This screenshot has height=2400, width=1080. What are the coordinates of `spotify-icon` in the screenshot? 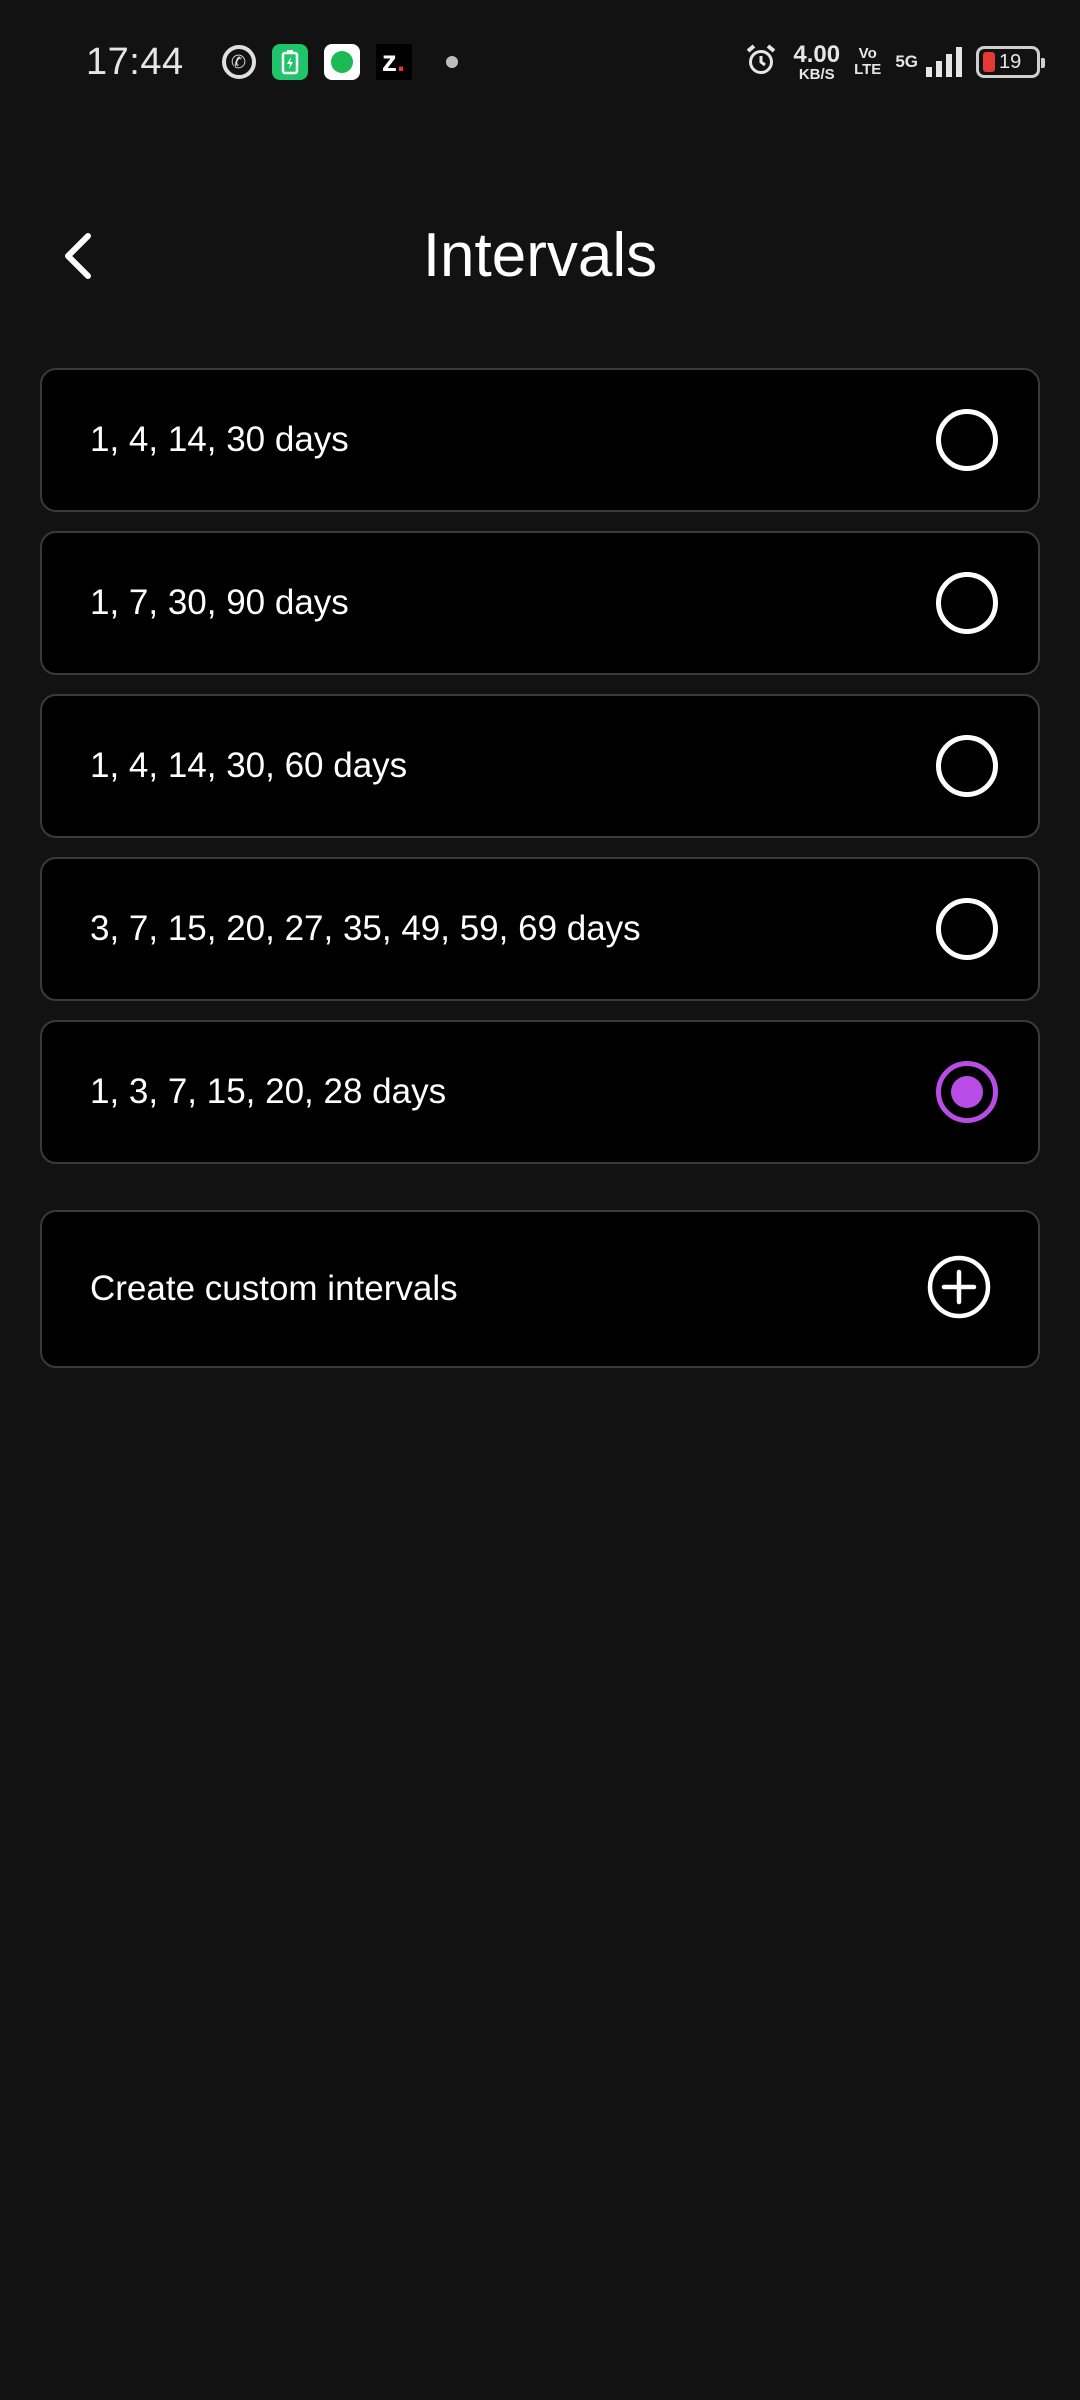 It's located at (341, 62).